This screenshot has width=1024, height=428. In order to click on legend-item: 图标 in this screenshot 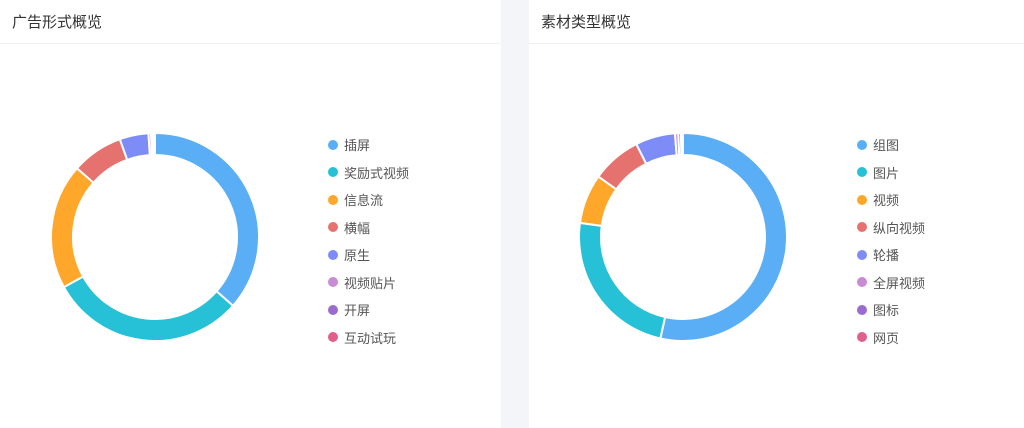, I will do `click(891, 310)`.